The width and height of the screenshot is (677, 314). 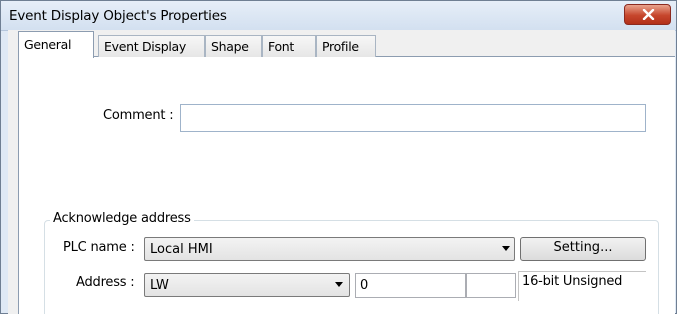 I want to click on tab-profile: Profile, so click(x=346, y=46).